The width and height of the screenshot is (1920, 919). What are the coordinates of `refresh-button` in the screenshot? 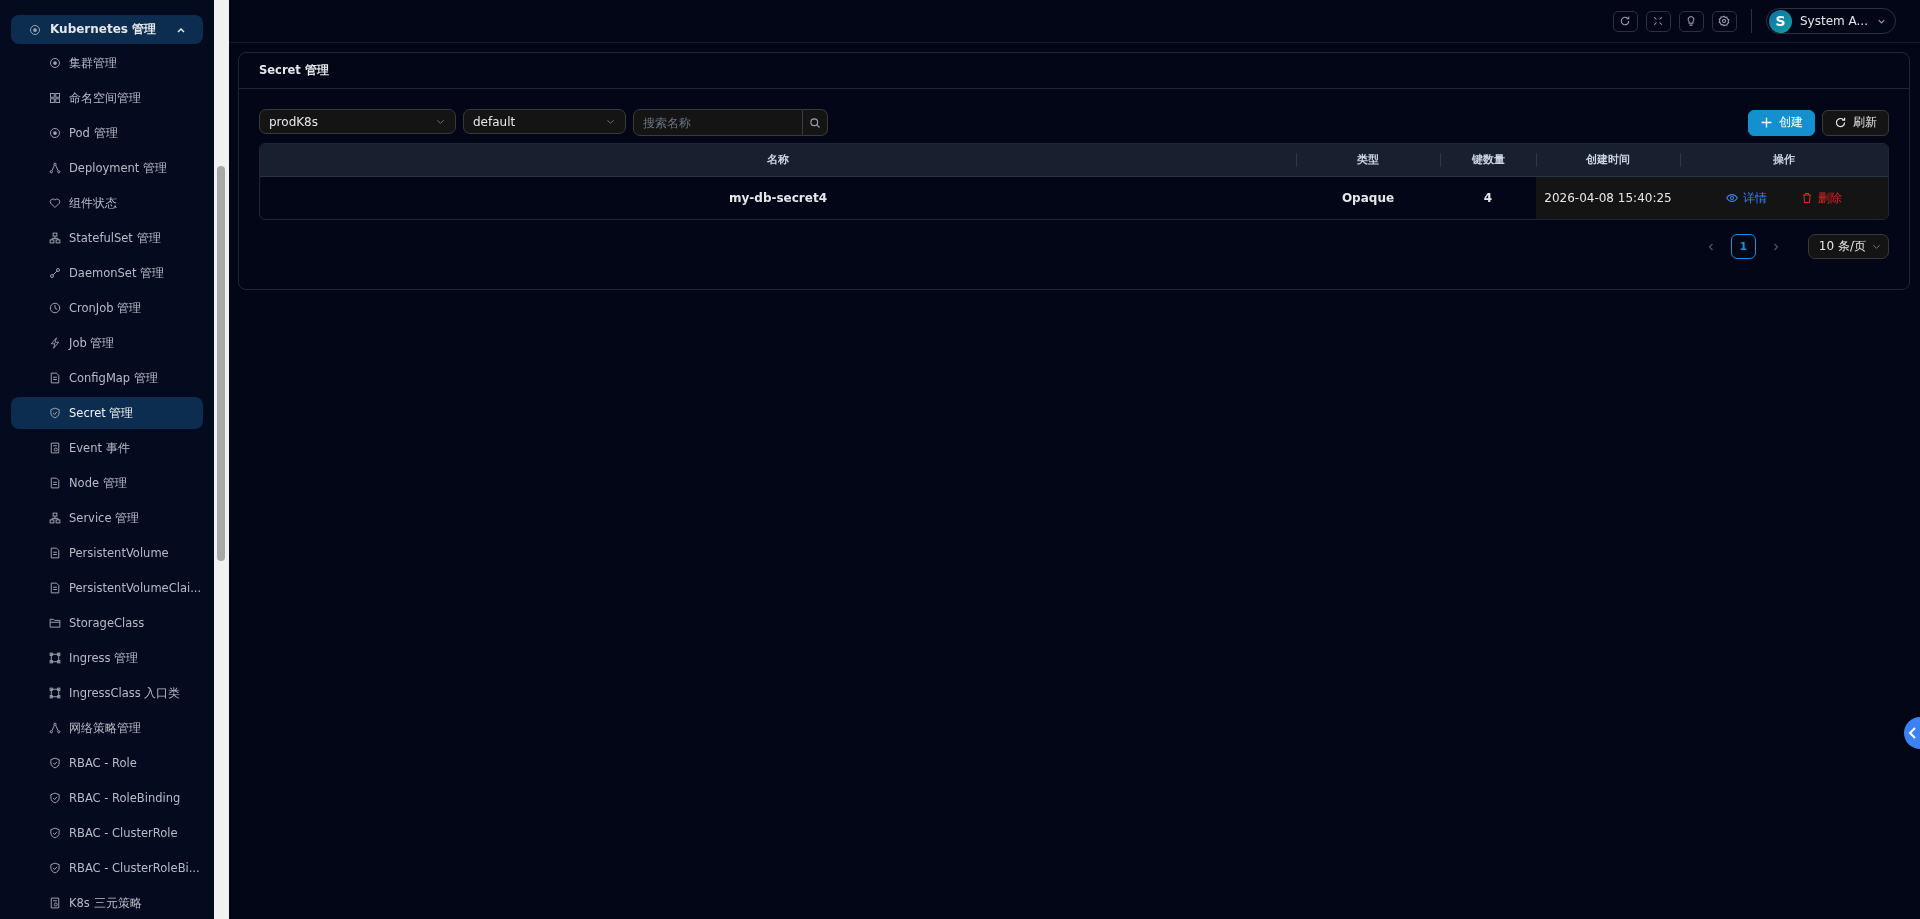 It's located at (1625, 21).